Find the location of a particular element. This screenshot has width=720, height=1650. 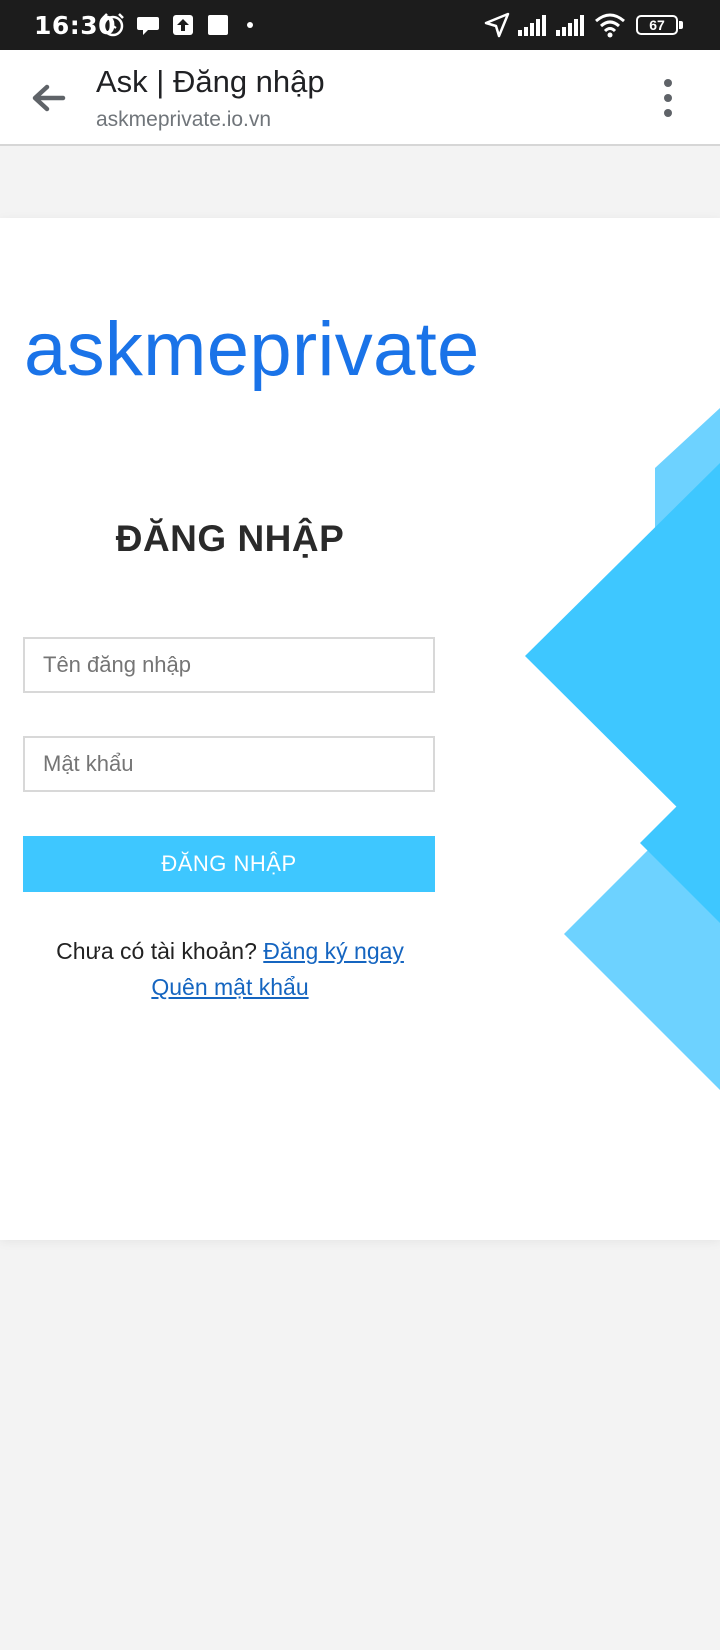

dot-icon is located at coordinates (250, 25).